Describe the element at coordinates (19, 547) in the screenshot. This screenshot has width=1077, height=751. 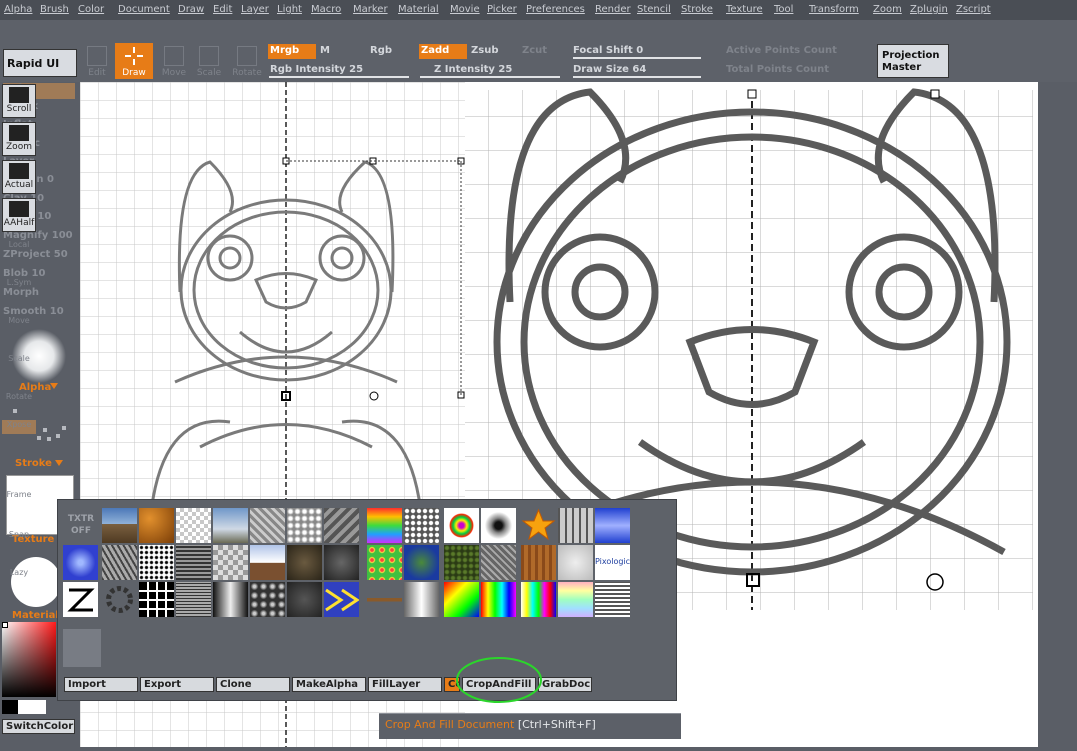
I see `snap-button: Snap` at that location.